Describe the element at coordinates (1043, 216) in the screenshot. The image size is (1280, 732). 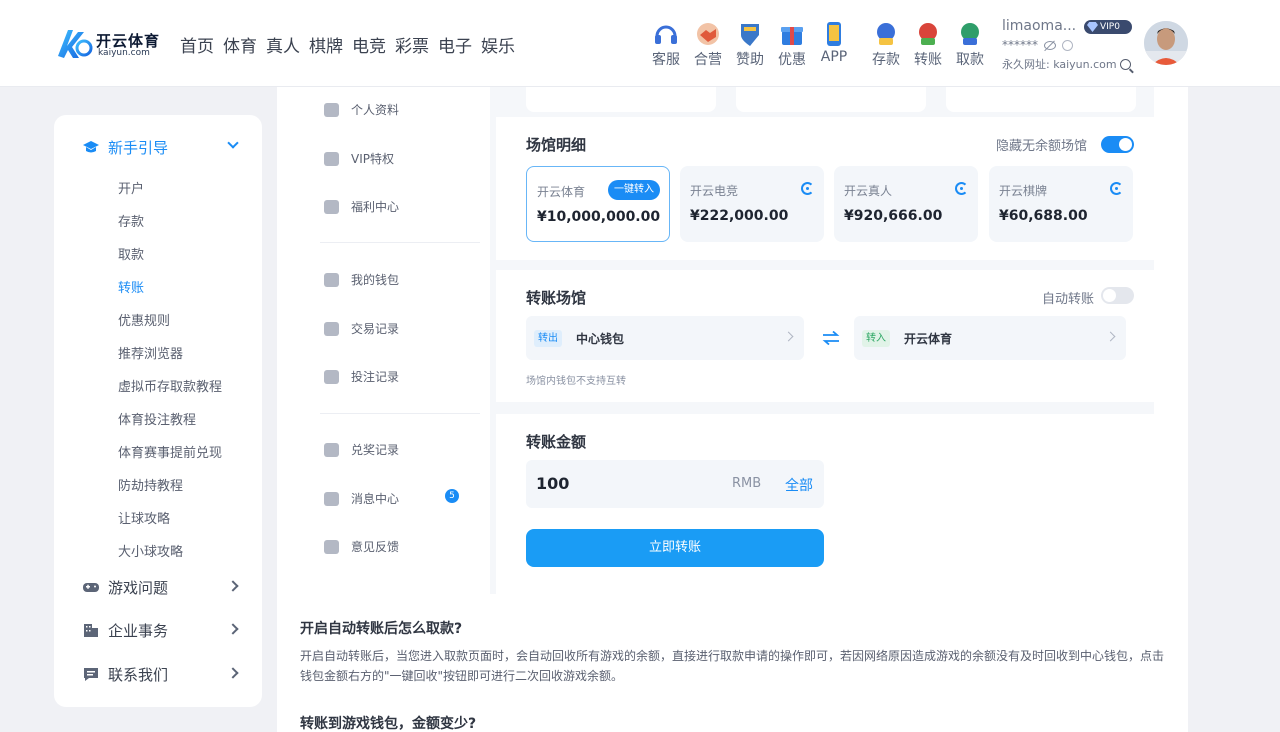
I see `wallet-amount: ¥60,688.00` at that location.